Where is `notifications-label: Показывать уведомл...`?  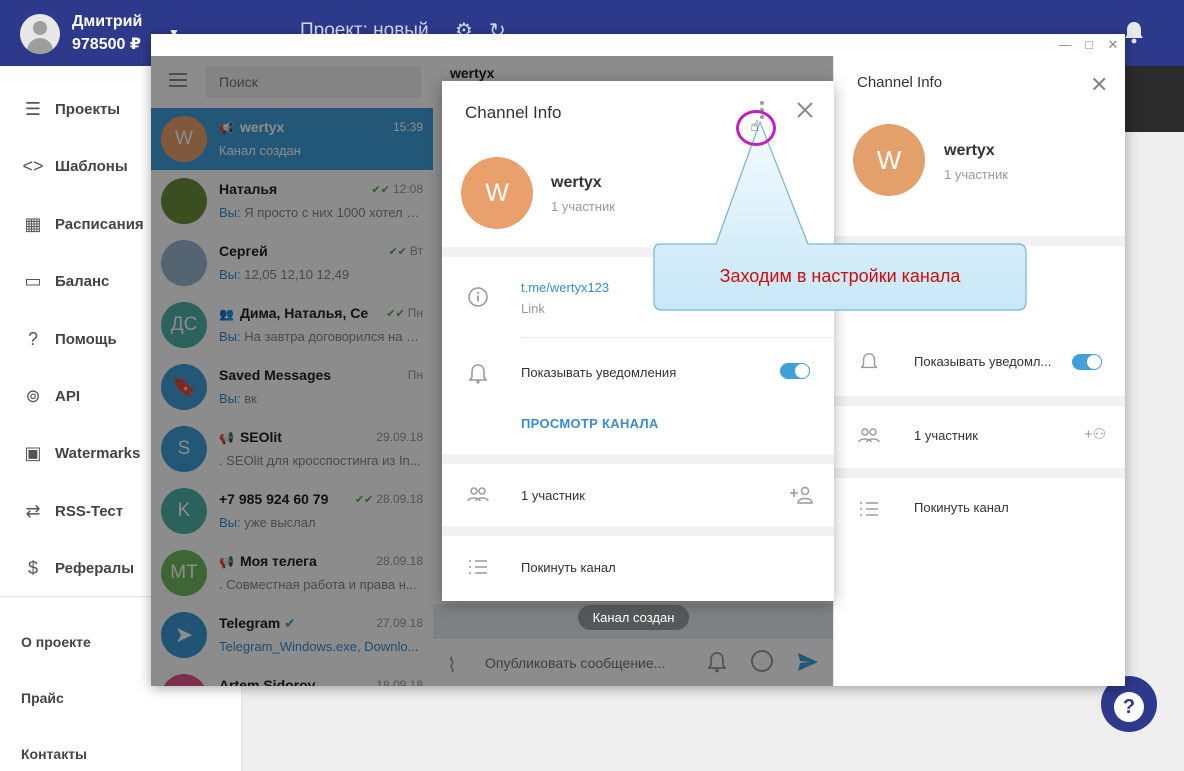
notifications-label: Показывать уведомл... is located at coordinates (983, 361).